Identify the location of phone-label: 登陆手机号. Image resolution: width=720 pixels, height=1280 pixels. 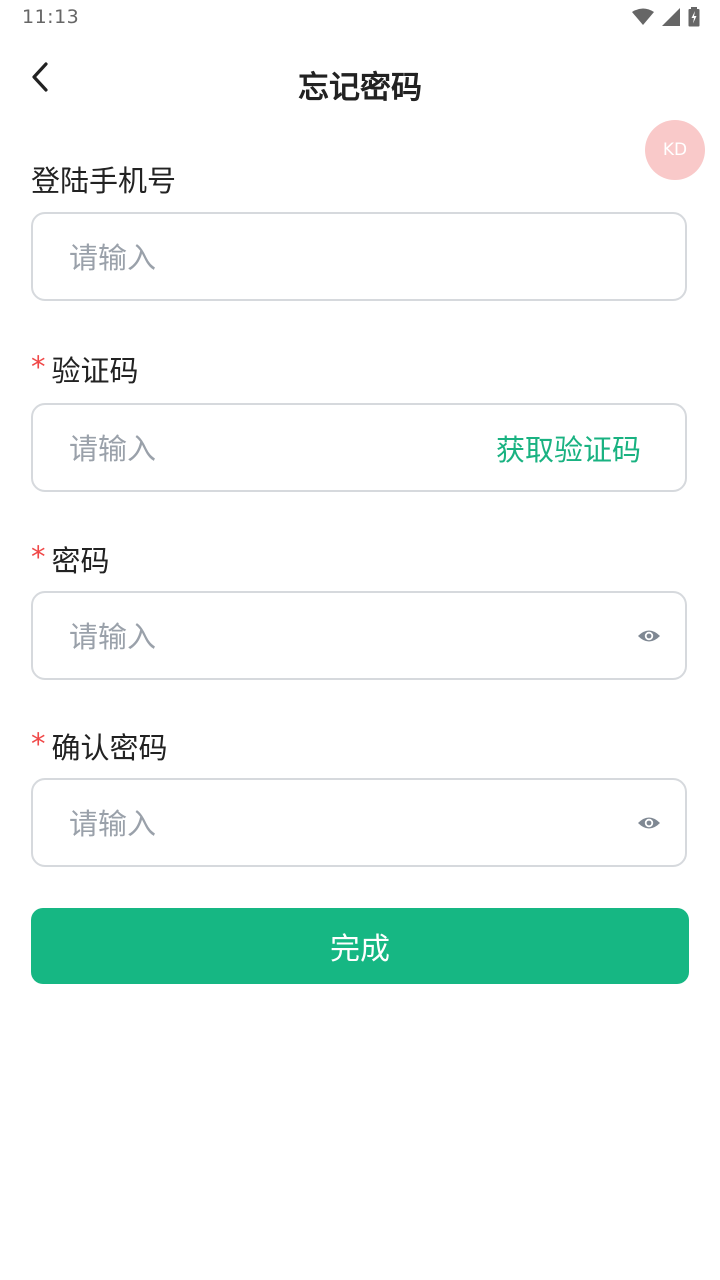
(103, 179).